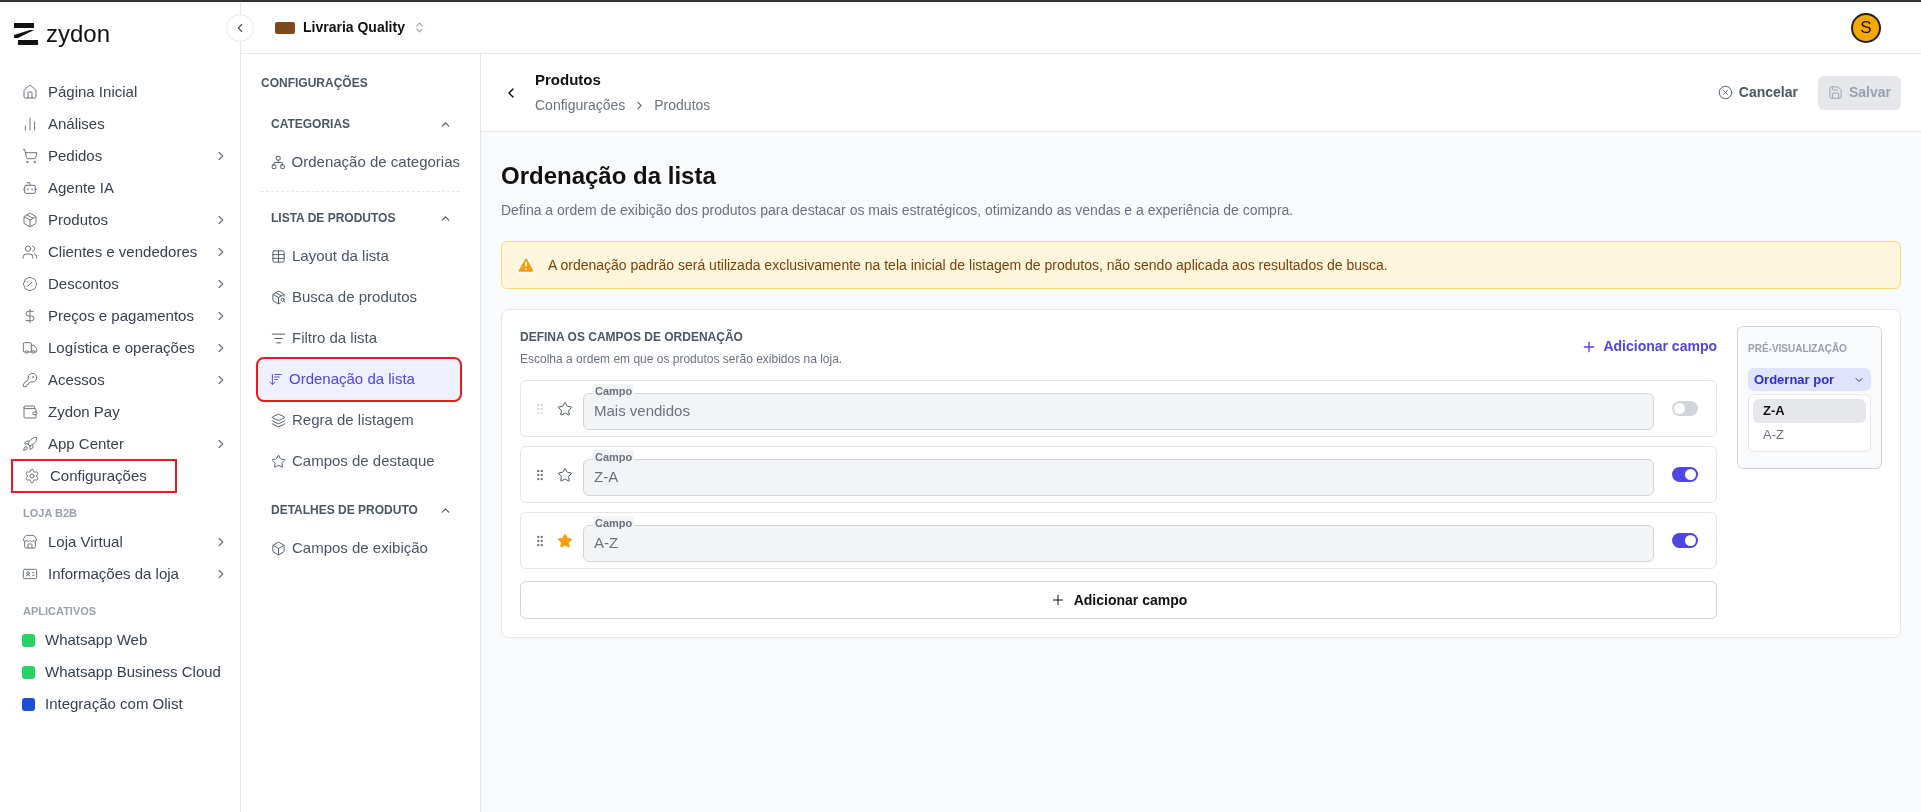  Describe the element at coordinates (30, 124) in the screenshot. I see `bar-chart-icon` at that location.